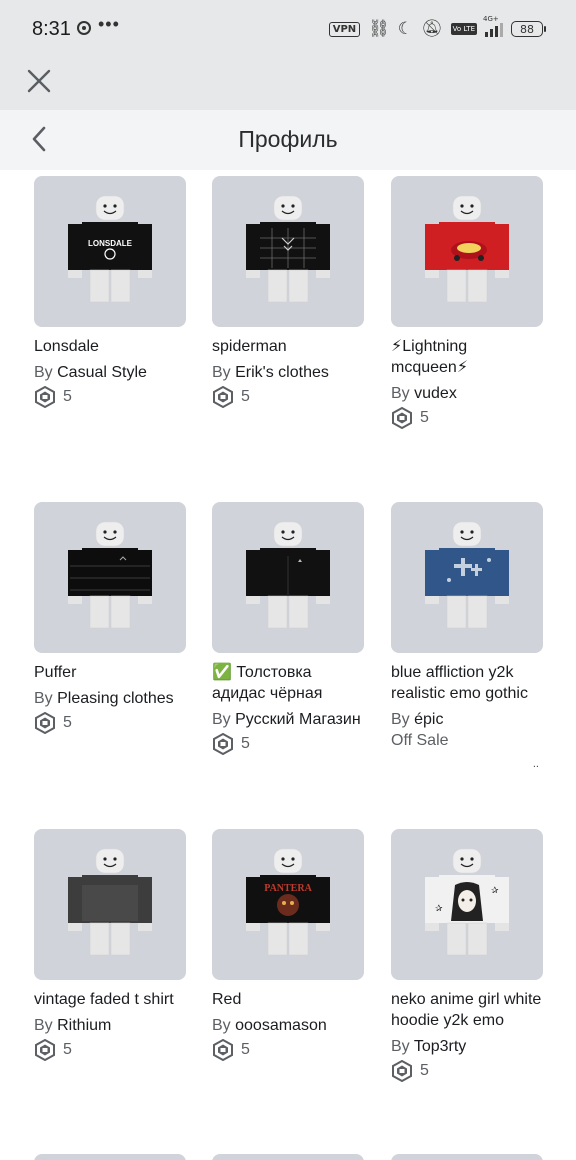 Image resolution: width=576 pixels, height=1160 pixels. Describe the element at coordinates (344, 29) in the screenshot. I see `vpn-icon: VPN` at that location.